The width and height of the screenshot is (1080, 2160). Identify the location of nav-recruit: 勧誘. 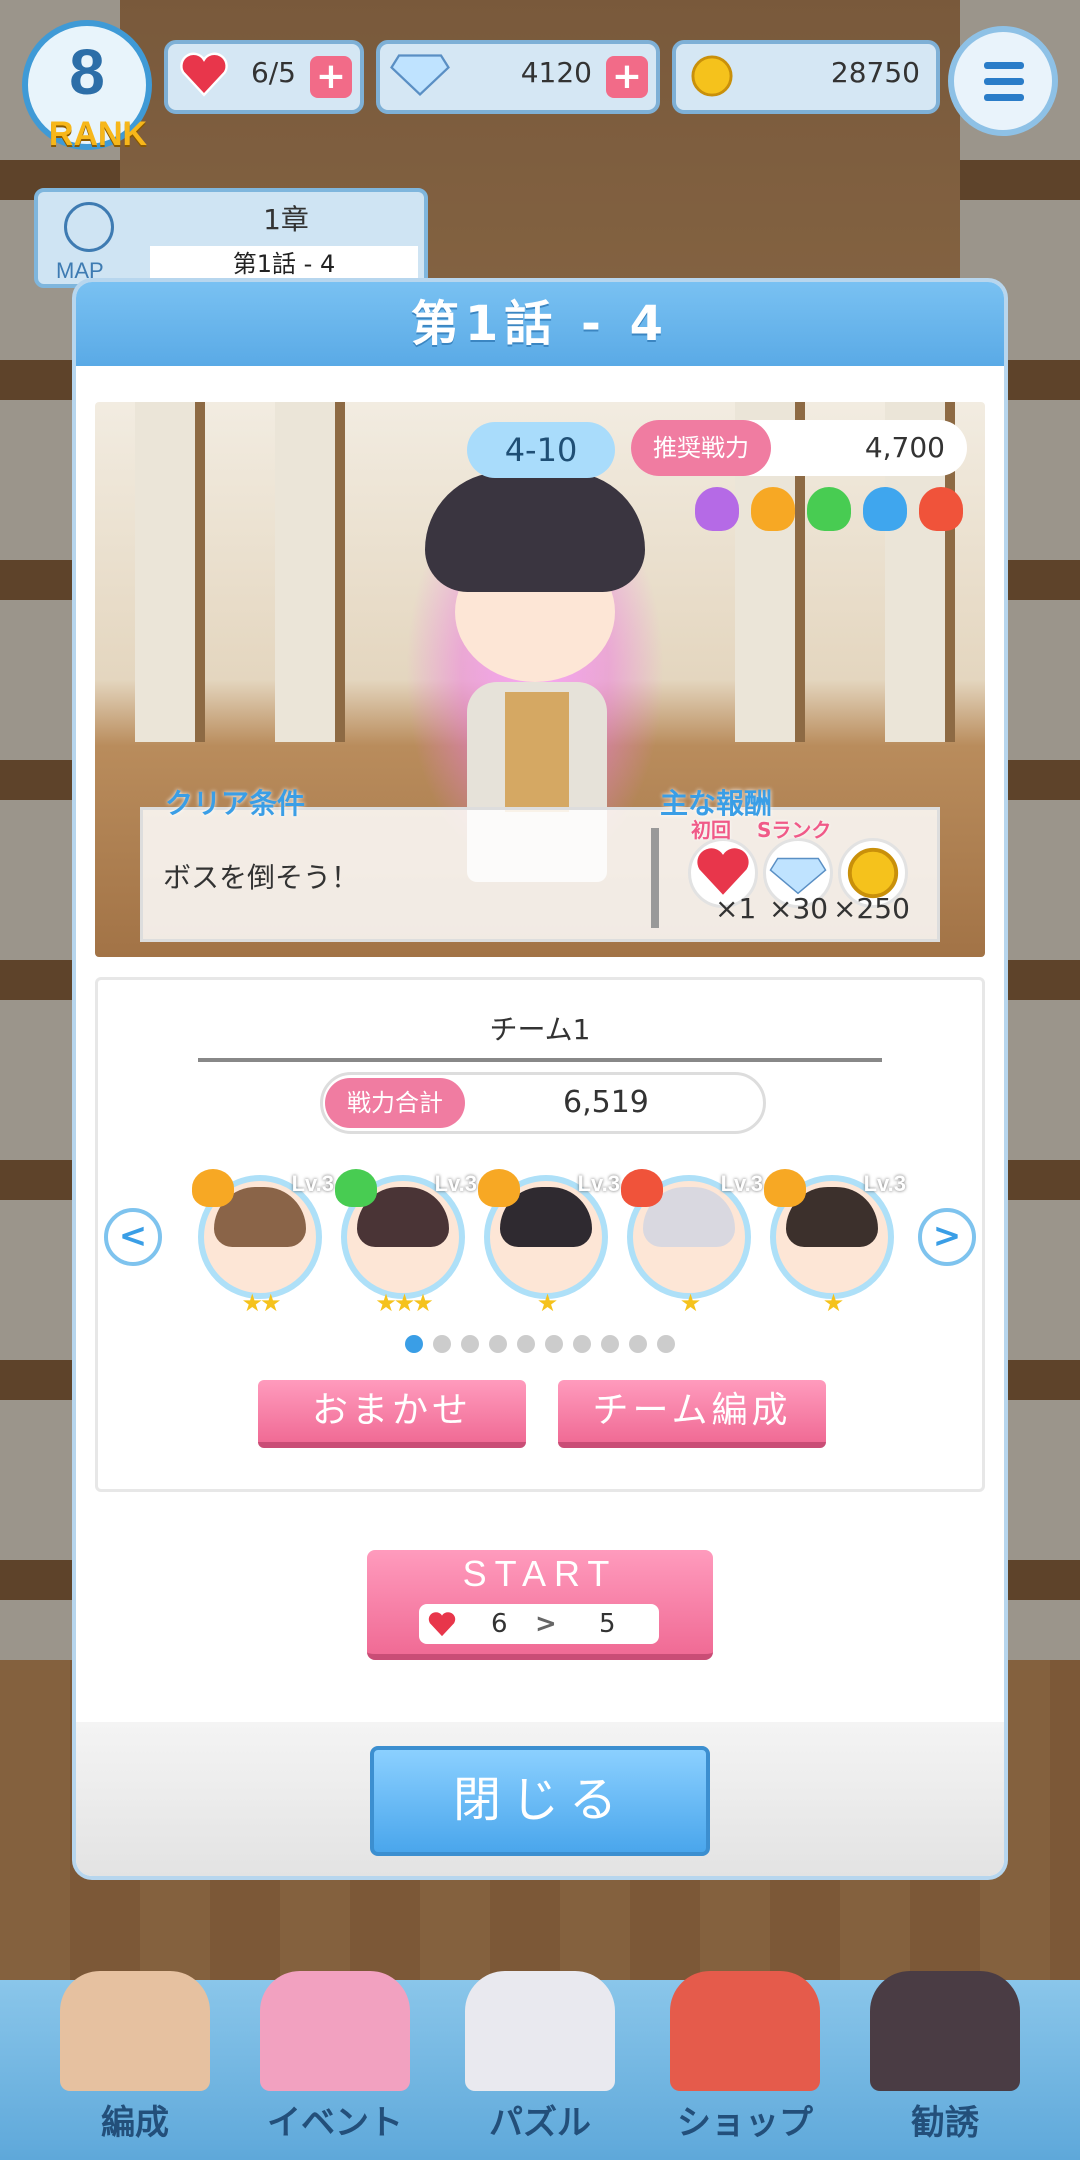
(945, 2057).